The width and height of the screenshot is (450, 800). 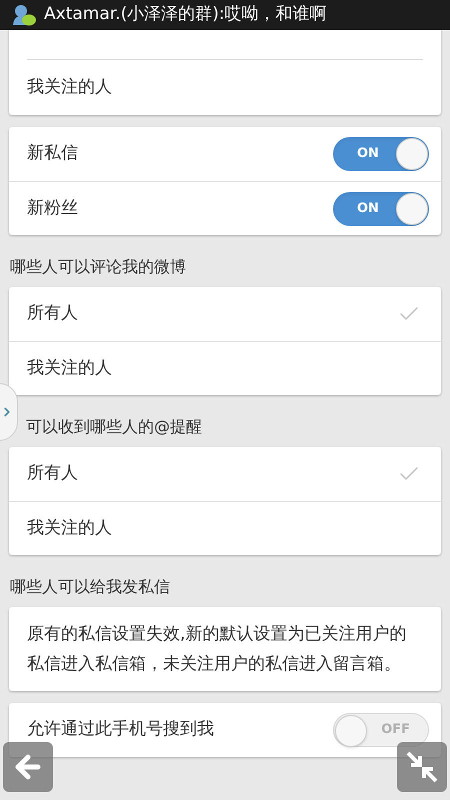 What do you see at coordinates (217, 649) in the screenshot?
I see `note-text: 原有的私信设置失效,新的默认设置为已关注用户的私信进入私信箱，未关注用户的私信进入留言箱。` at bounding box center [217, 649].